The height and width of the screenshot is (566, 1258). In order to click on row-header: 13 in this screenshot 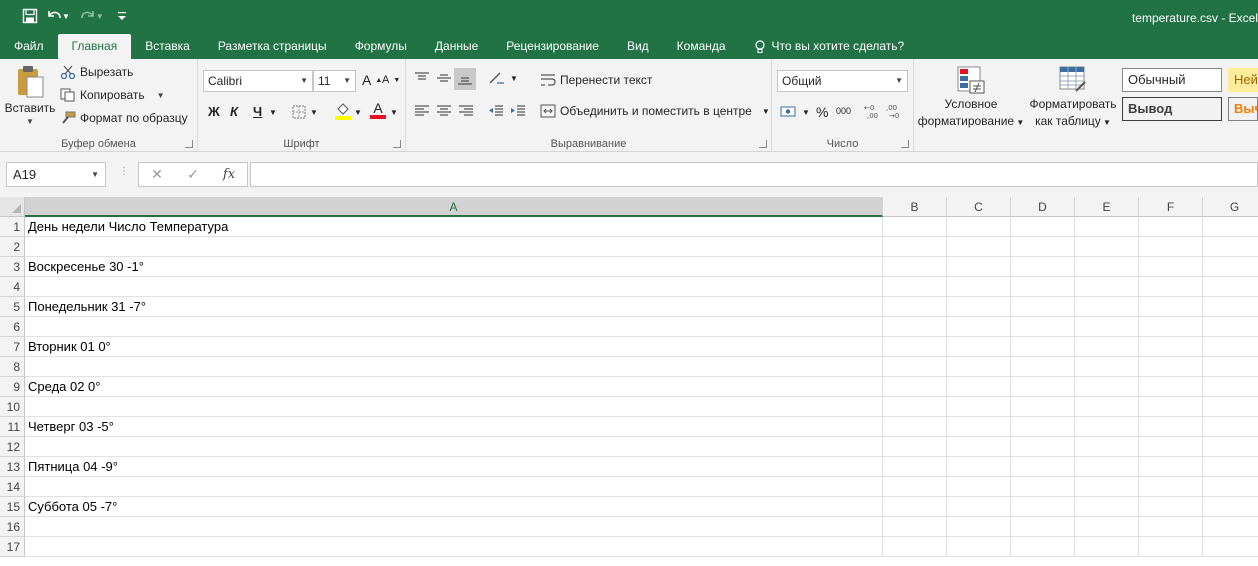, I will do `click(12, 467)`.